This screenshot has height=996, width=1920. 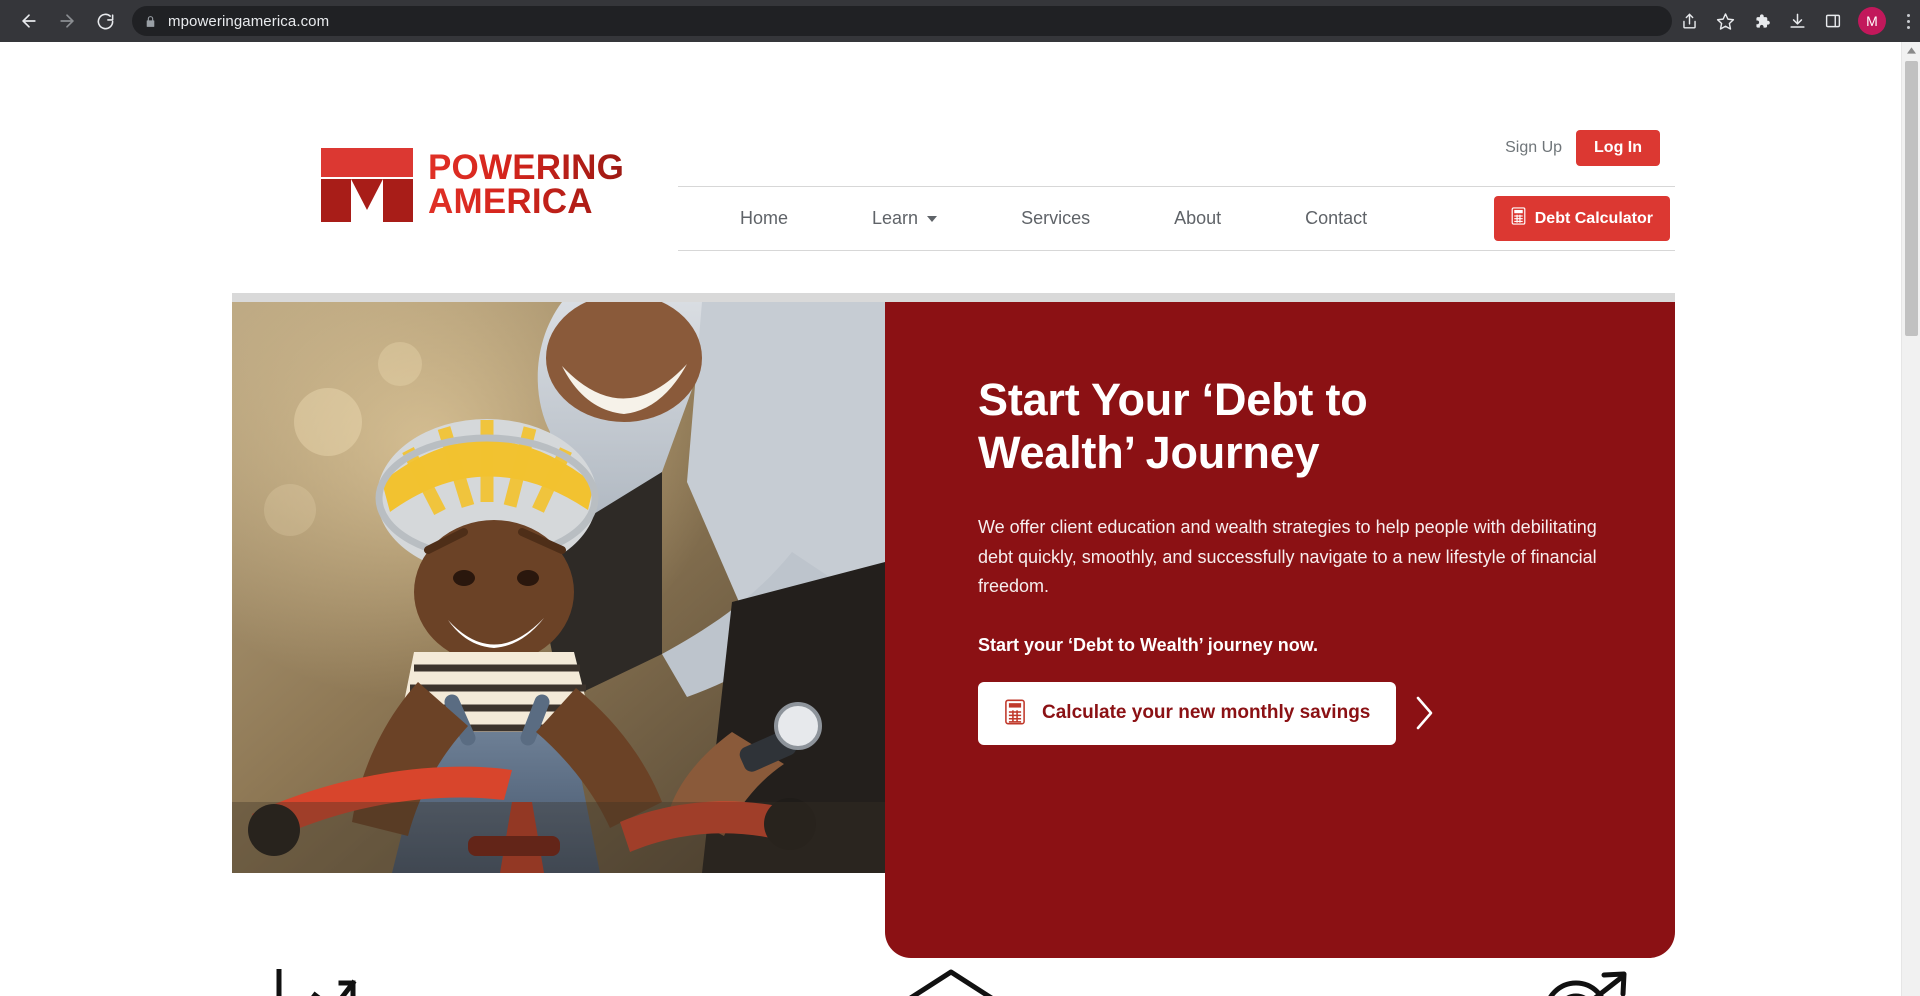 What do you see at coordinates (1593, 218) in the screenshot?
I see `debt-calculator-label: Debt Calculator` at bounding box center [1593, 218].